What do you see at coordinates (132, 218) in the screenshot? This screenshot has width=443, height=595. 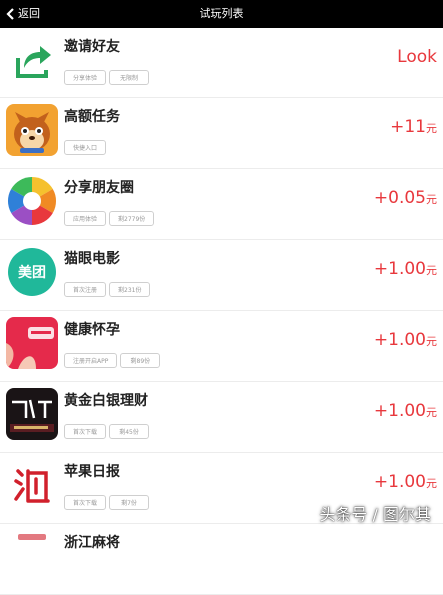 I see `task-tag: 剩2779份` at bounding box center [132, 218].